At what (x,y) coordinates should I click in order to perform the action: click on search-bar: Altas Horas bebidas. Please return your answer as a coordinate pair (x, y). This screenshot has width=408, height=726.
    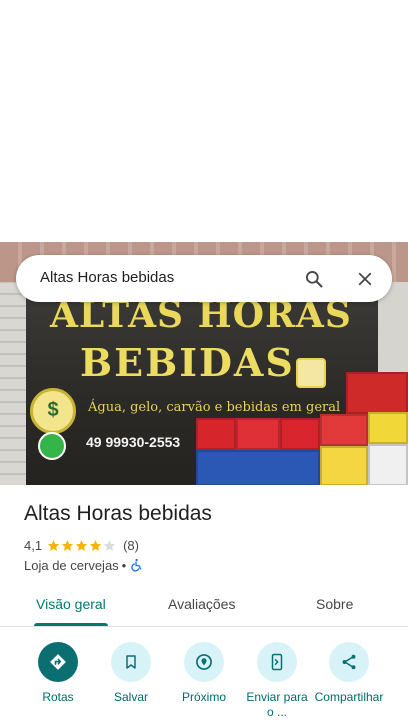
    Looking at the image, I should click on (204, 278).